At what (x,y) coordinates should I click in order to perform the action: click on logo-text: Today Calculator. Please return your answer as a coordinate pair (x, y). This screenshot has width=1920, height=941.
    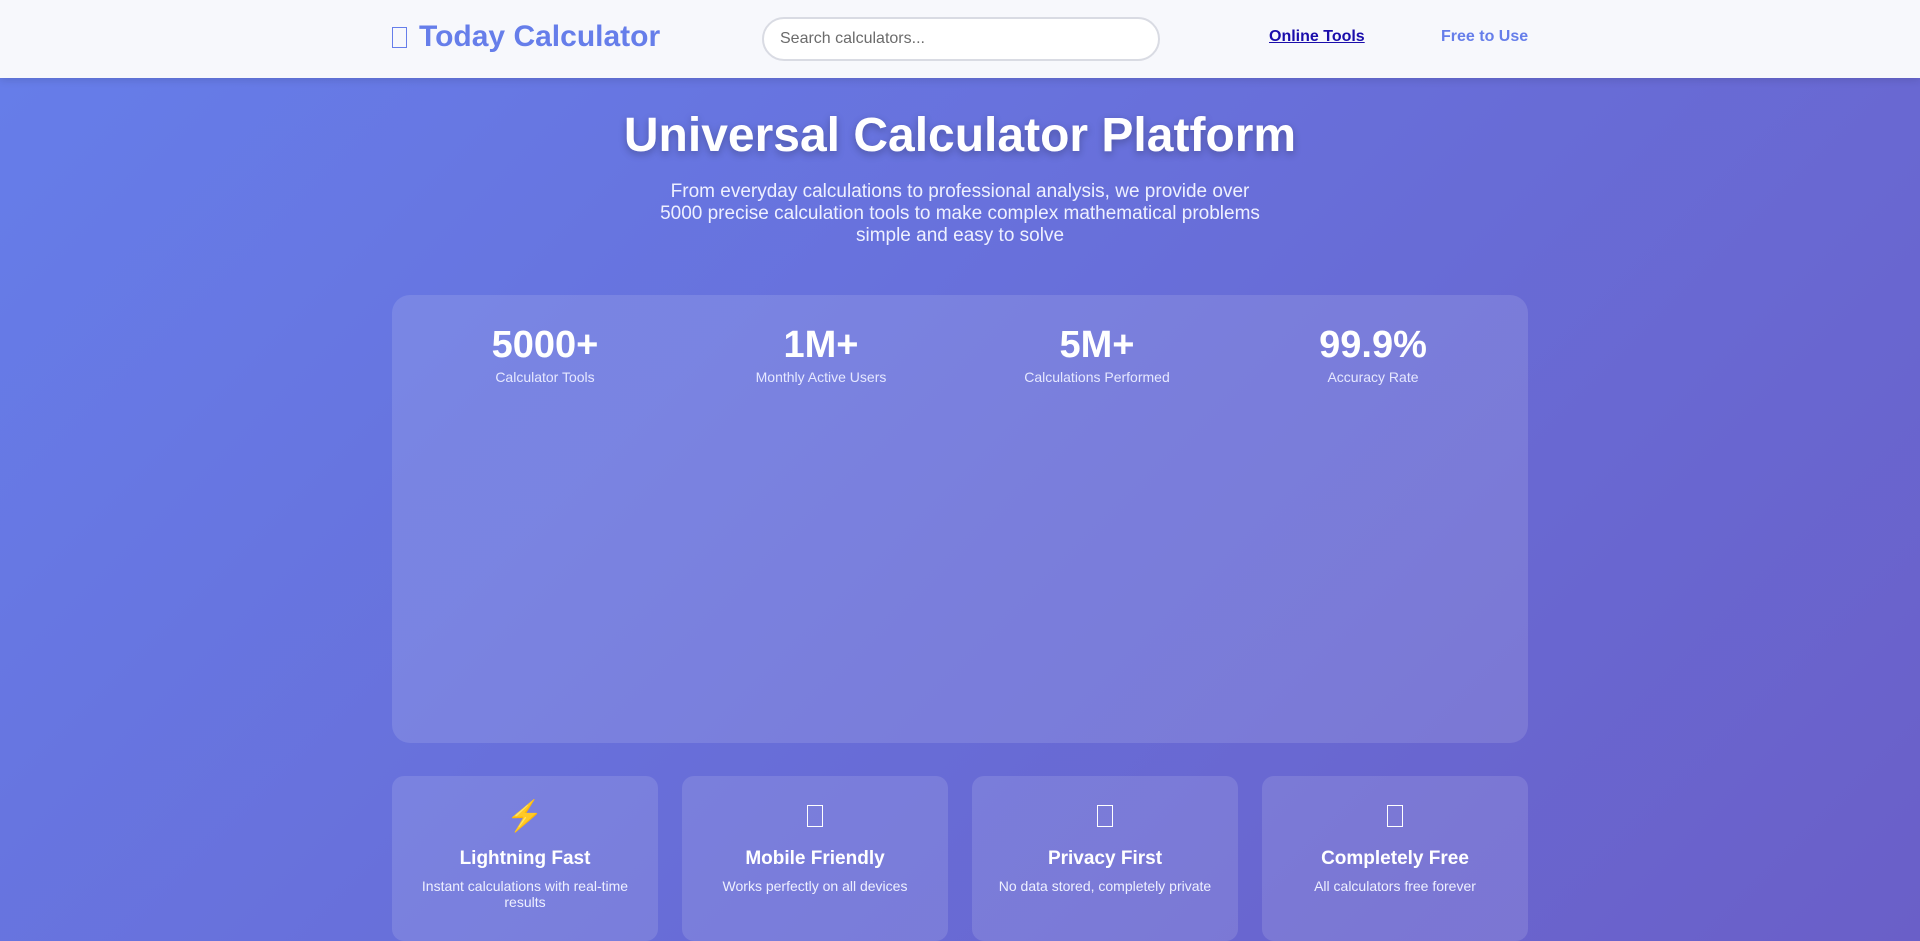
    Looking at the image, I should click on (540, 36).